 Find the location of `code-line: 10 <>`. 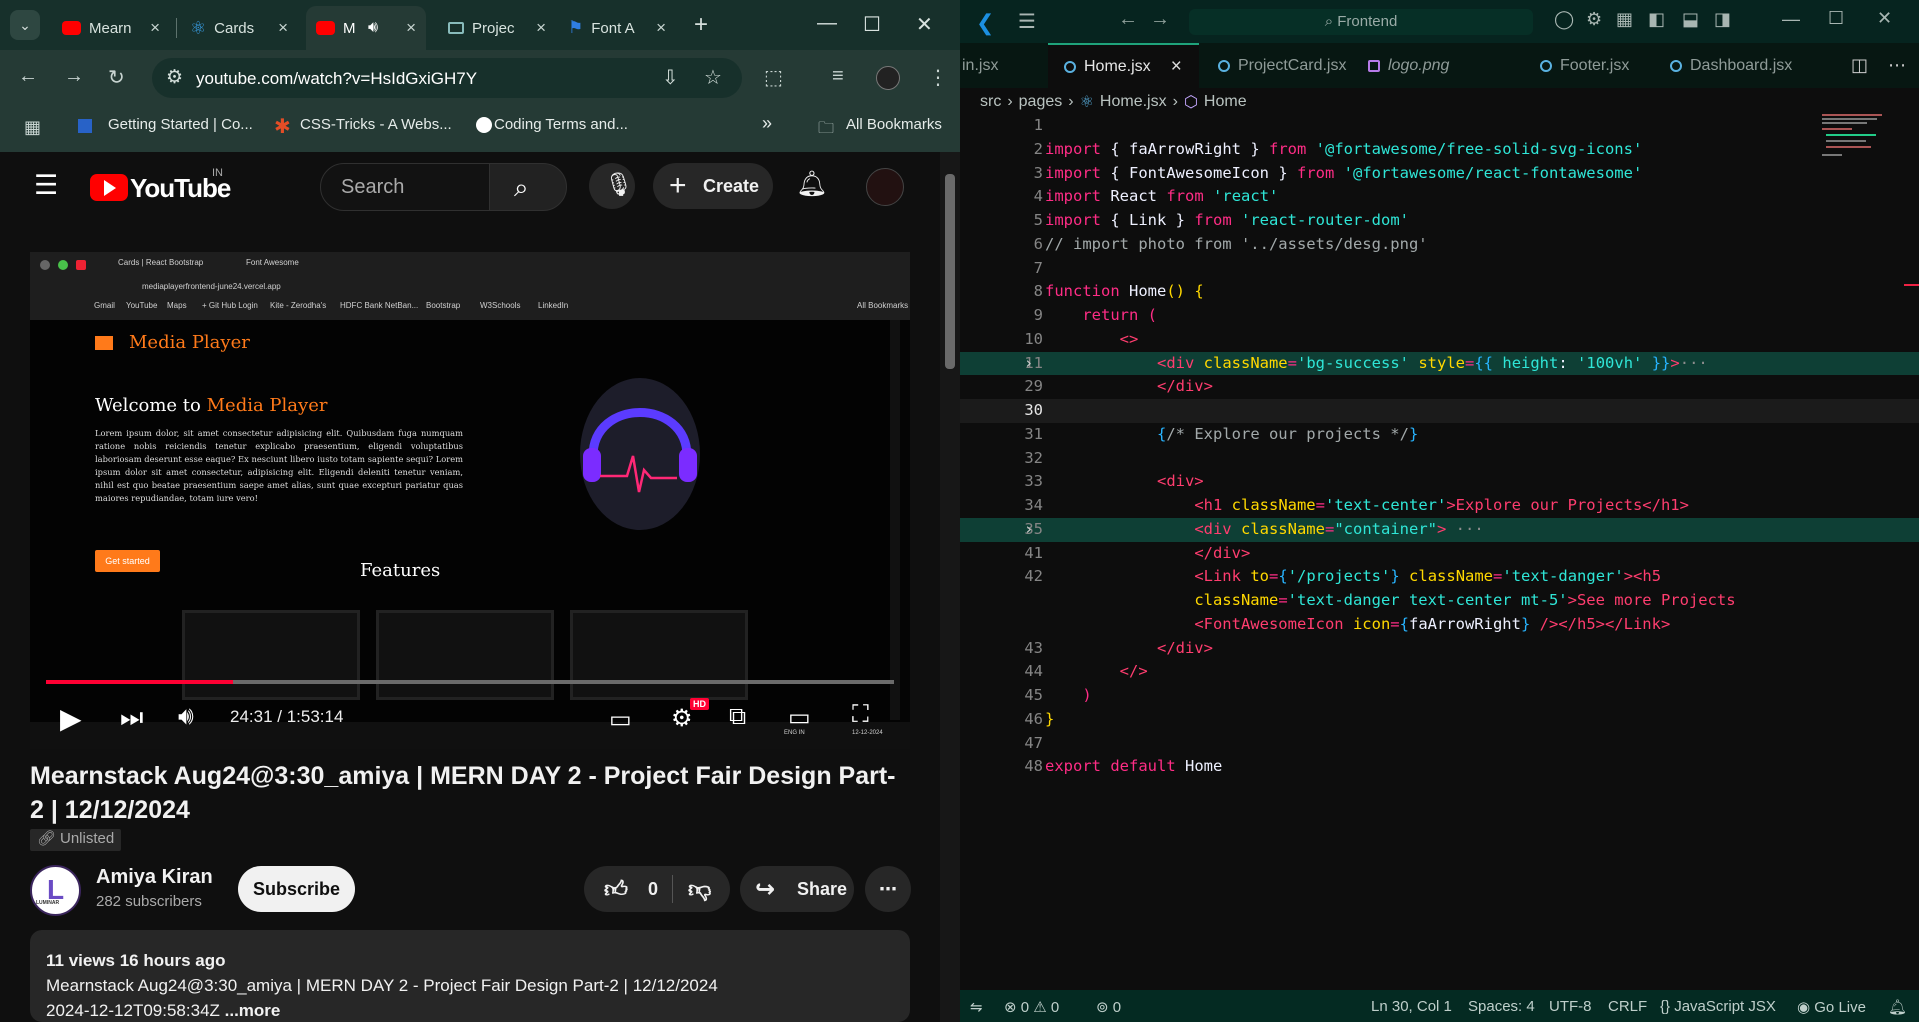

code-line: 10 <> is located at coordinates (1439, 340).